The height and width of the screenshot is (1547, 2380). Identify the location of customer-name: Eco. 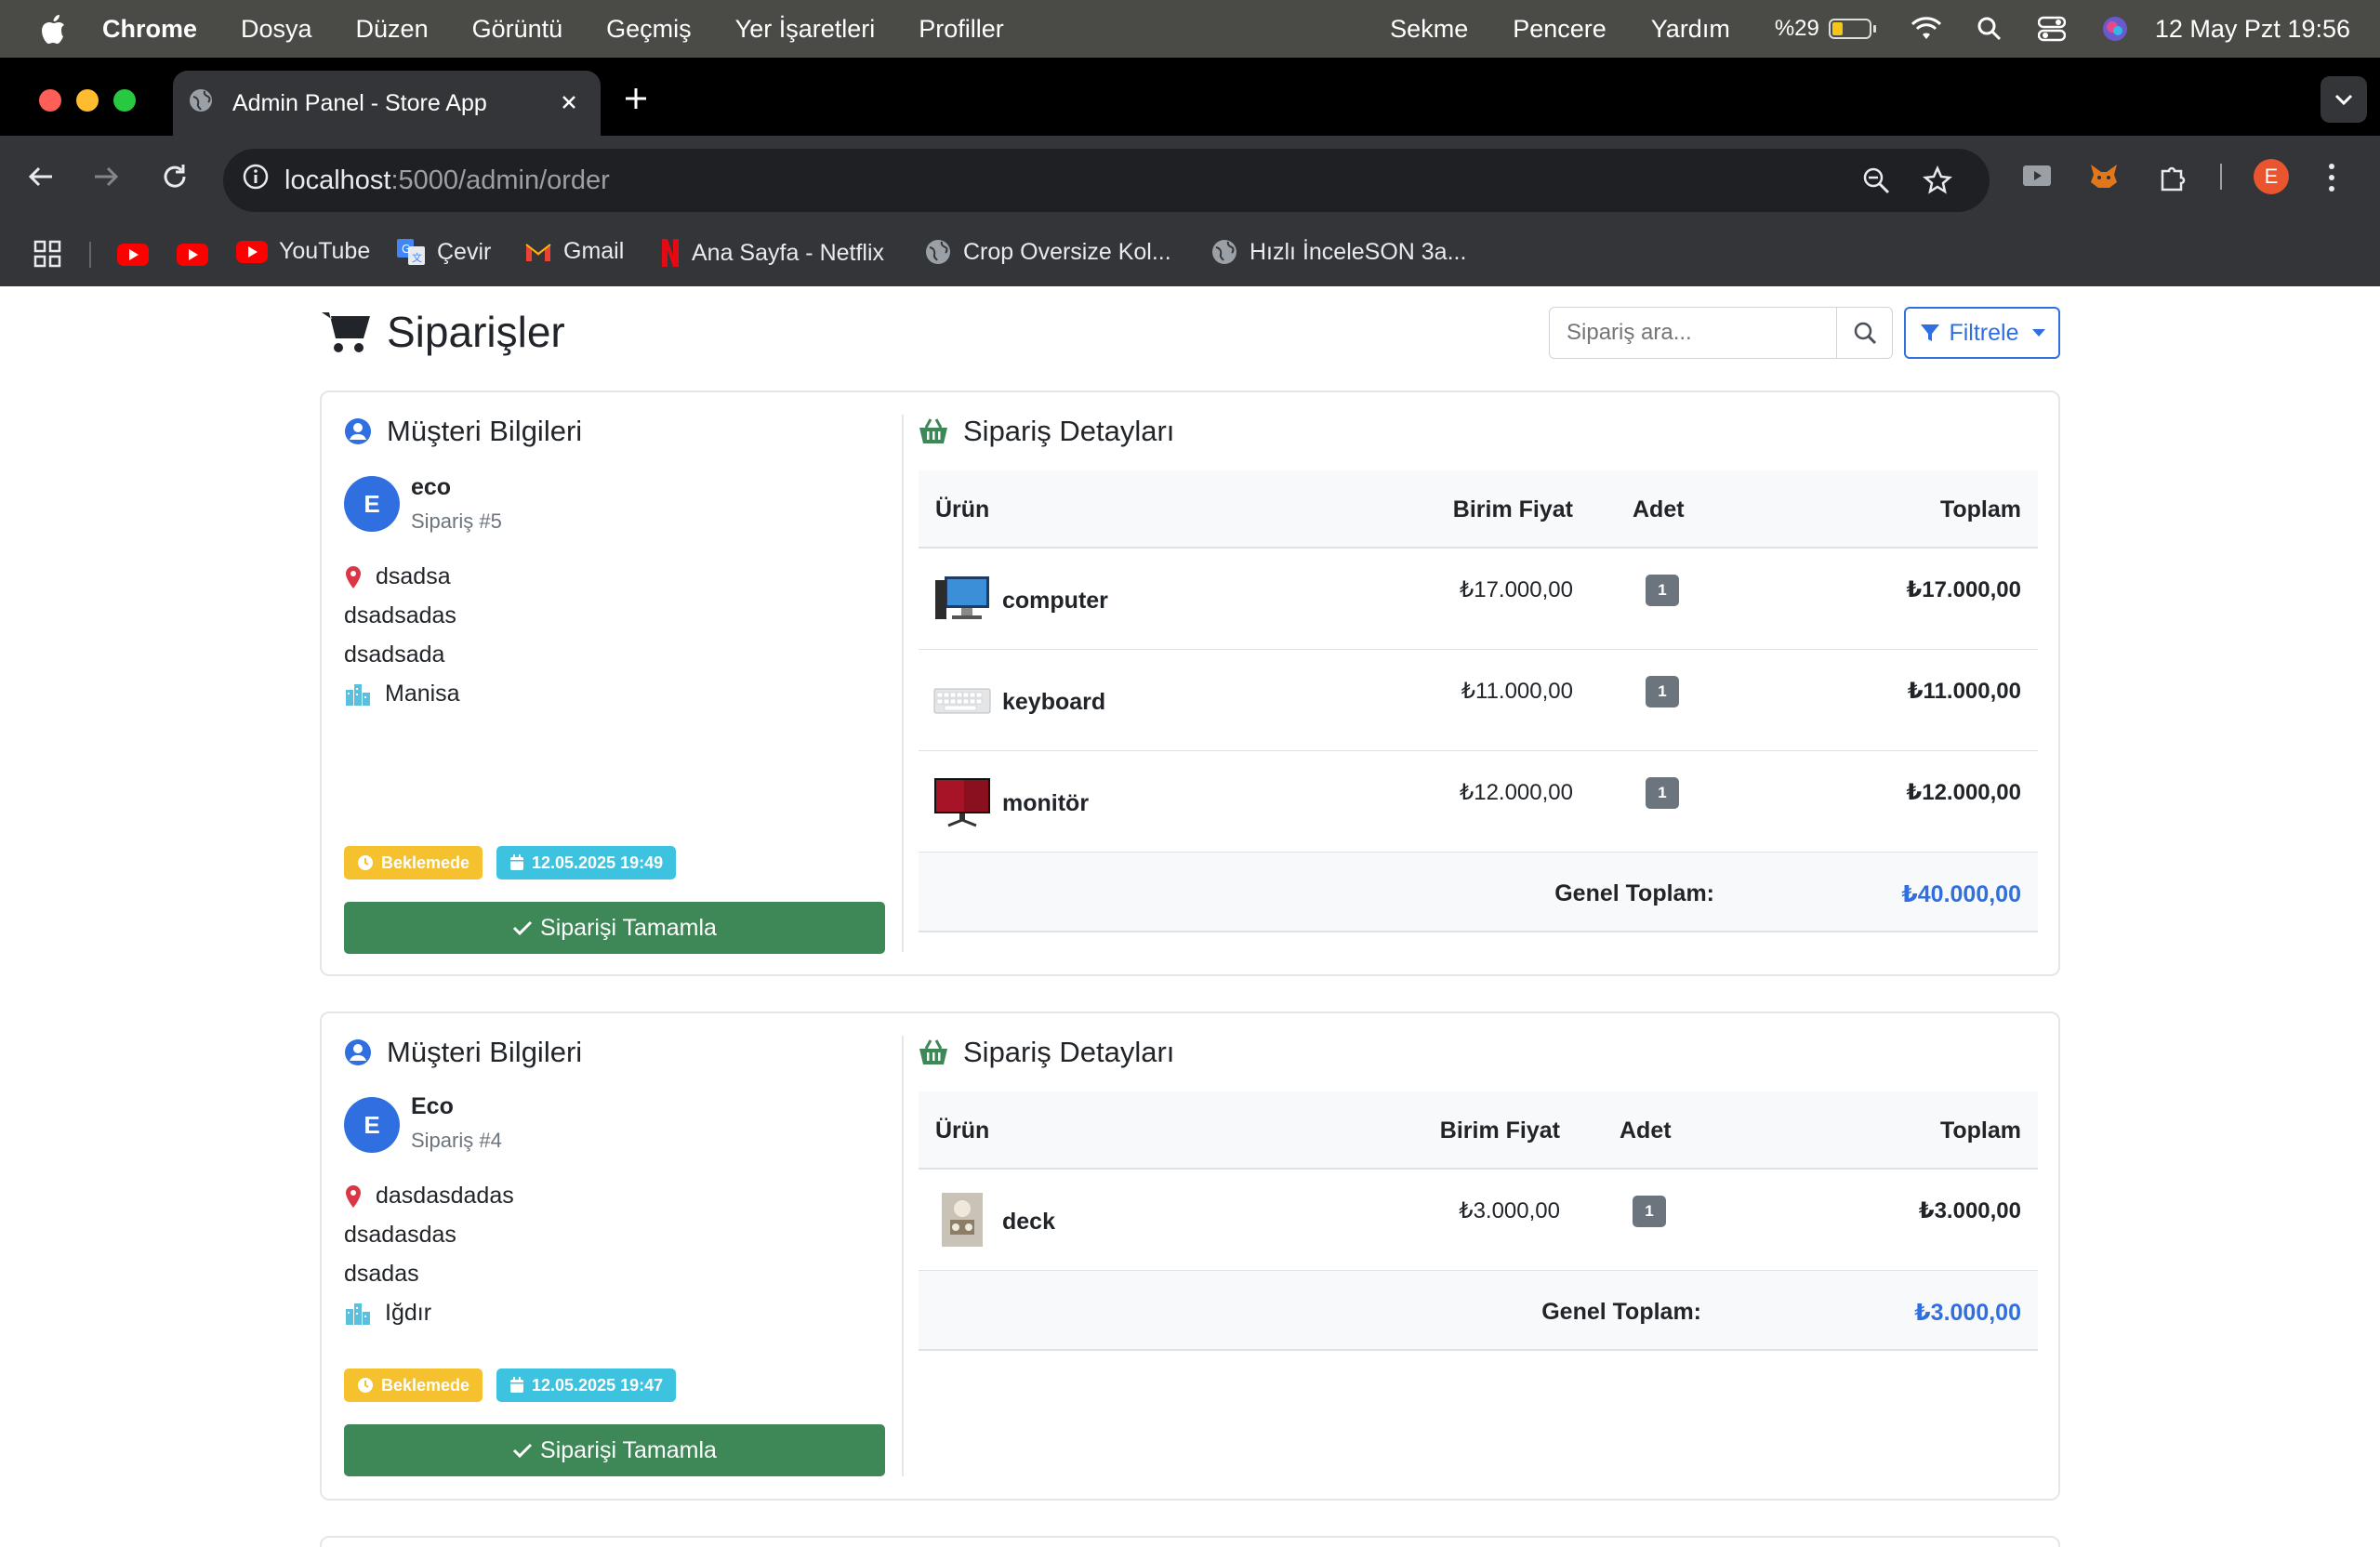
(432, 1106).